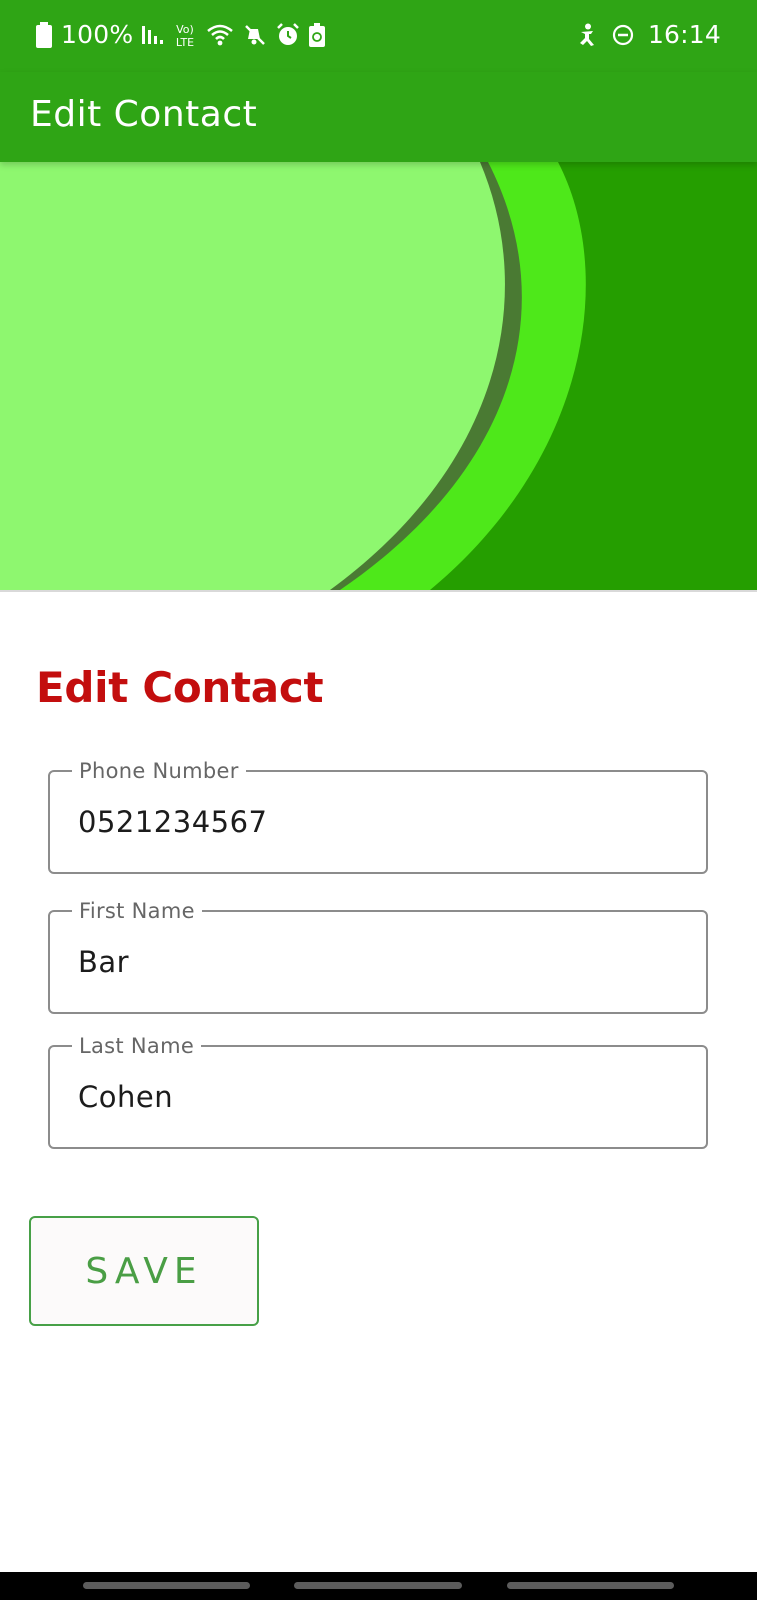 The width and height of the screenshot is (757, 1600). I want to click on status-bar: 100% Vo) LTE 16:14, so click(378, 36).